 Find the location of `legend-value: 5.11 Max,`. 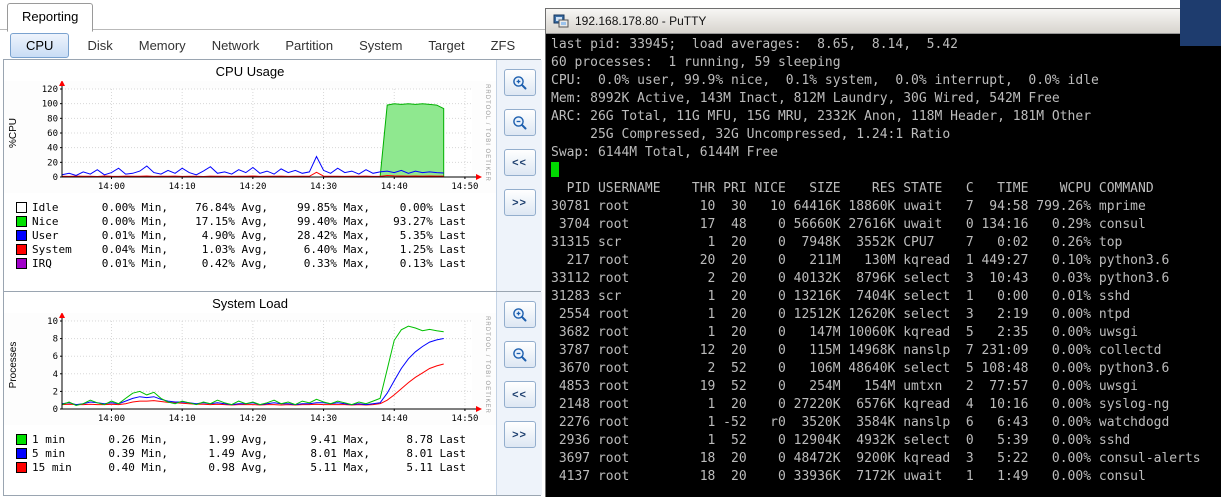

legend-value: 5.11 Max, is located at coordinates (340, 467).